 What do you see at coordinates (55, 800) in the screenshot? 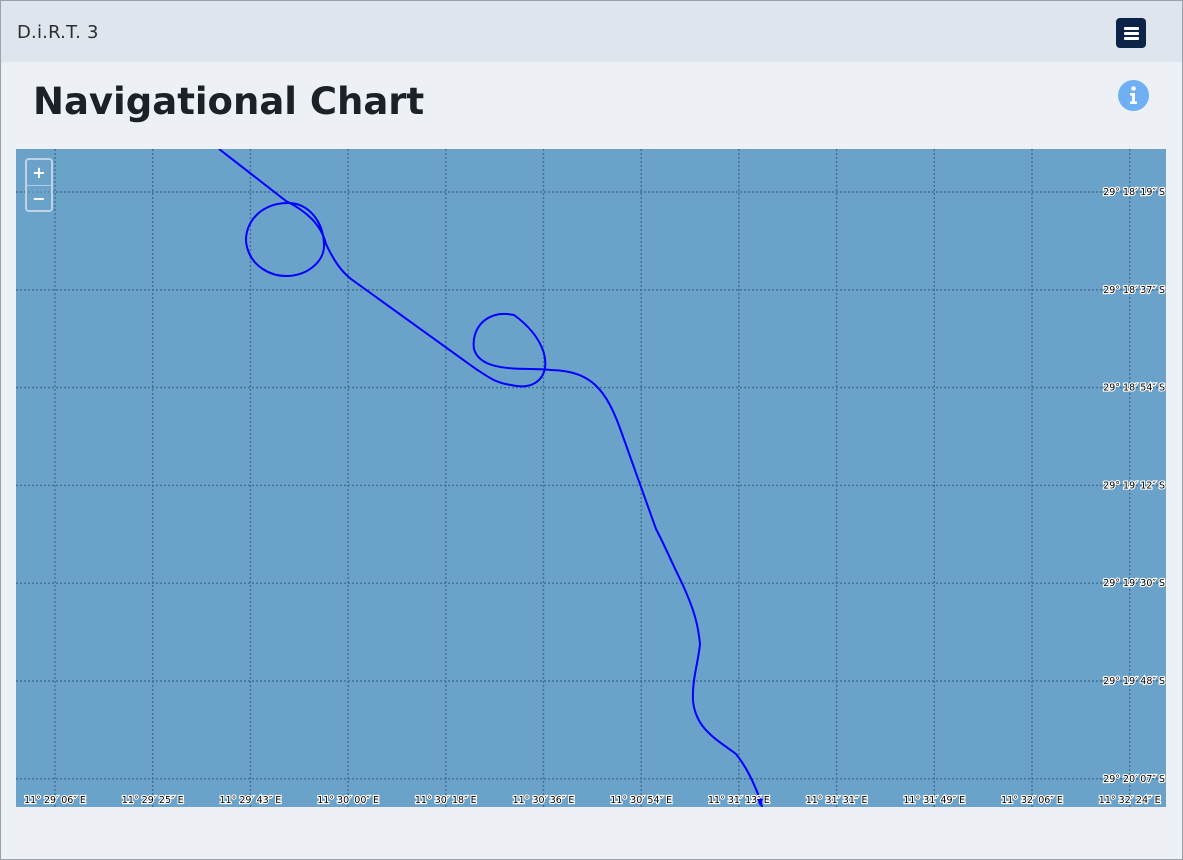
I see `longitude-label: 11° 29′ 06″ E` at bounding box center [55, 800].